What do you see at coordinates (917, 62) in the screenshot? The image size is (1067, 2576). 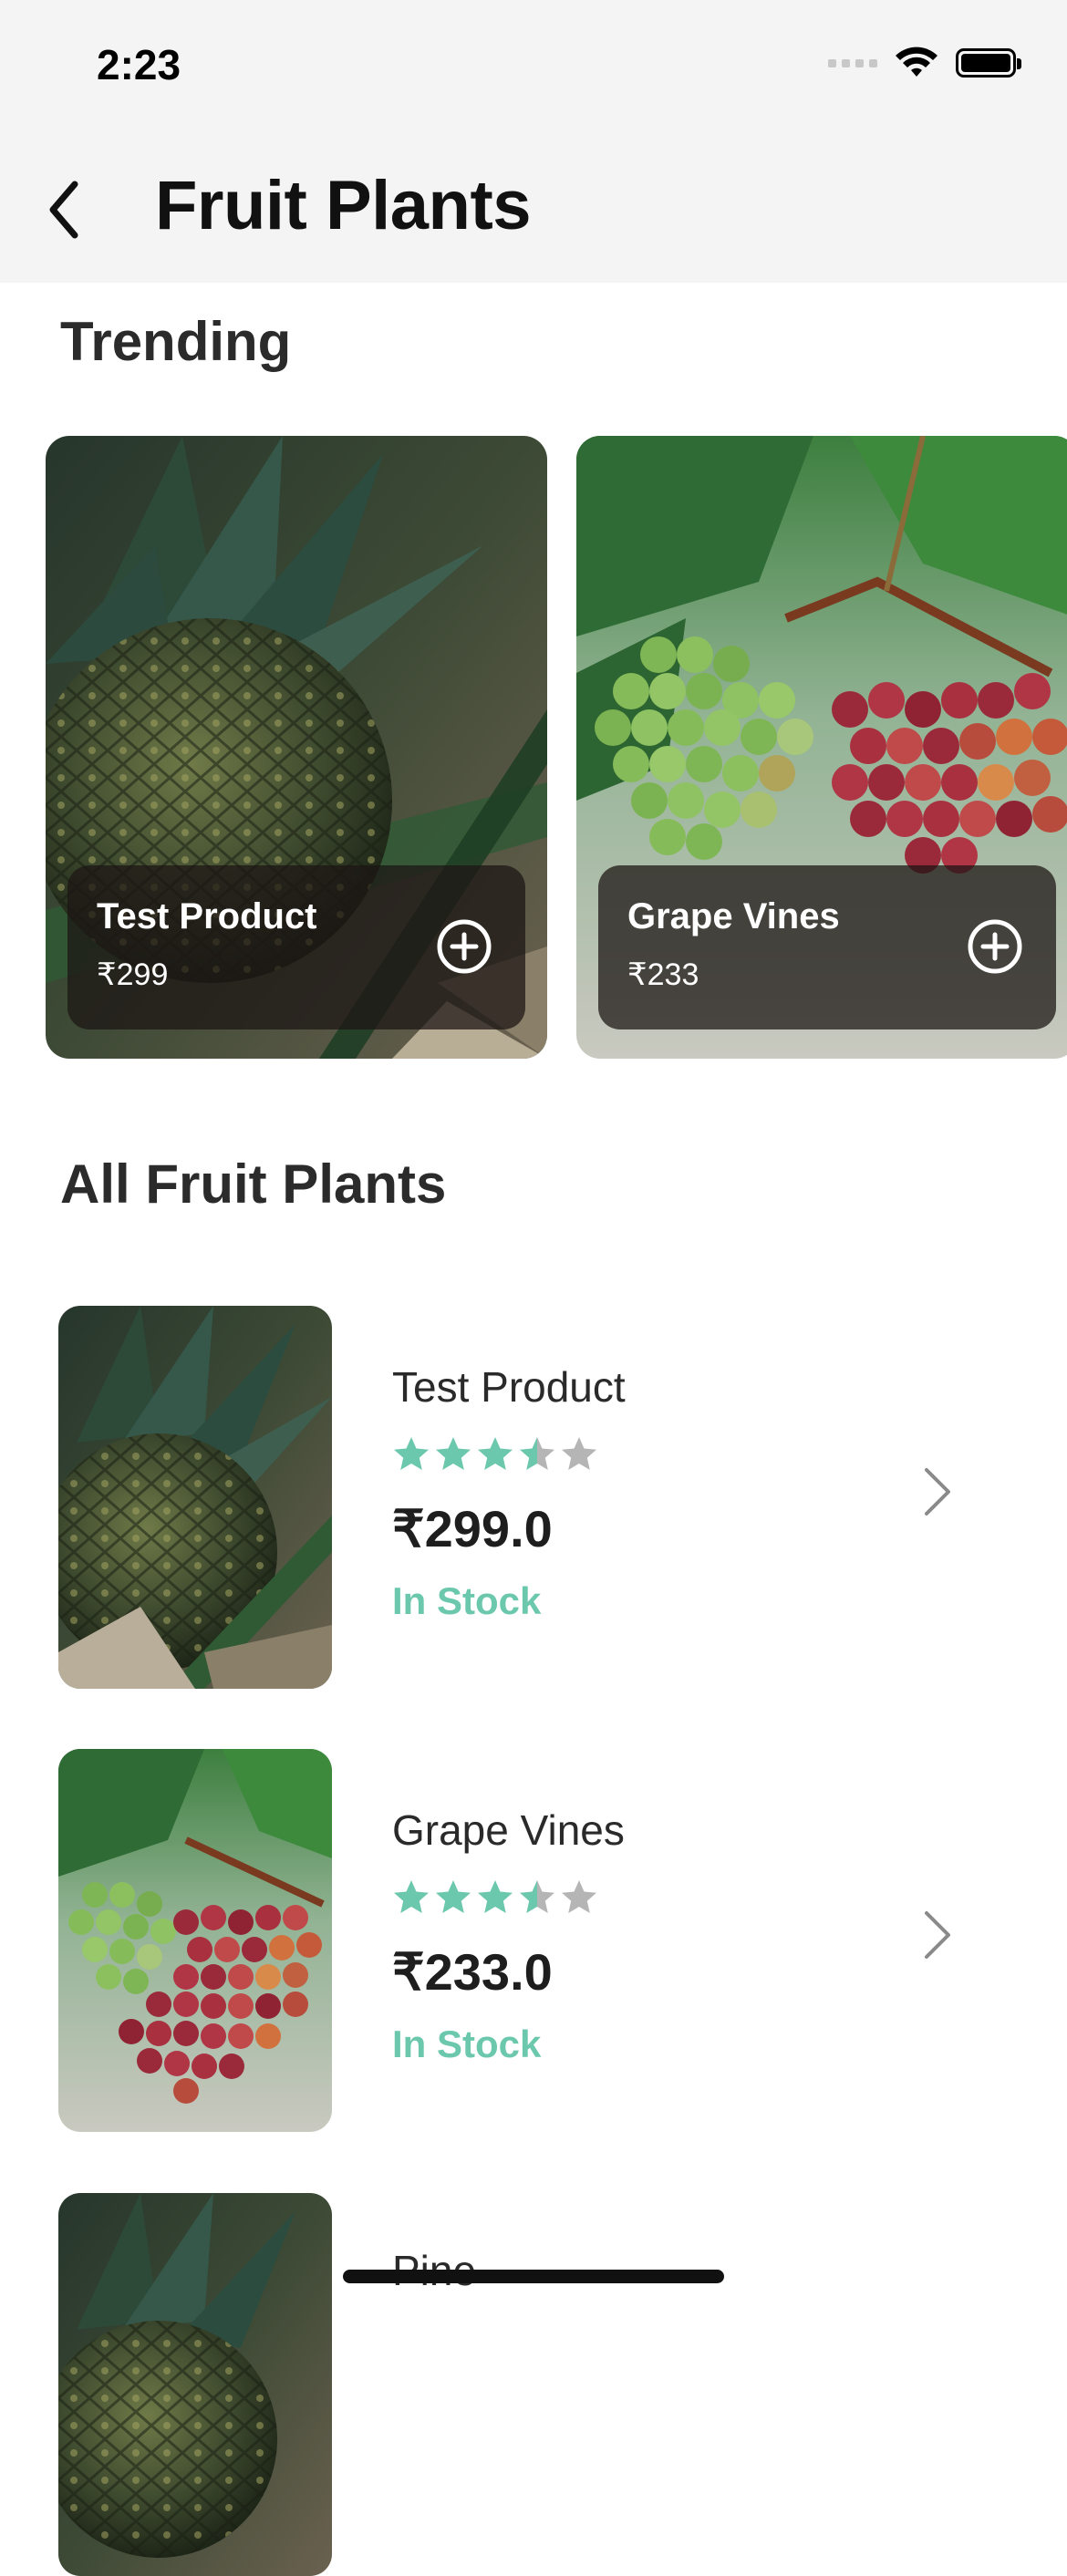 I see `wifi-icon` at bounding box center [917, 62].